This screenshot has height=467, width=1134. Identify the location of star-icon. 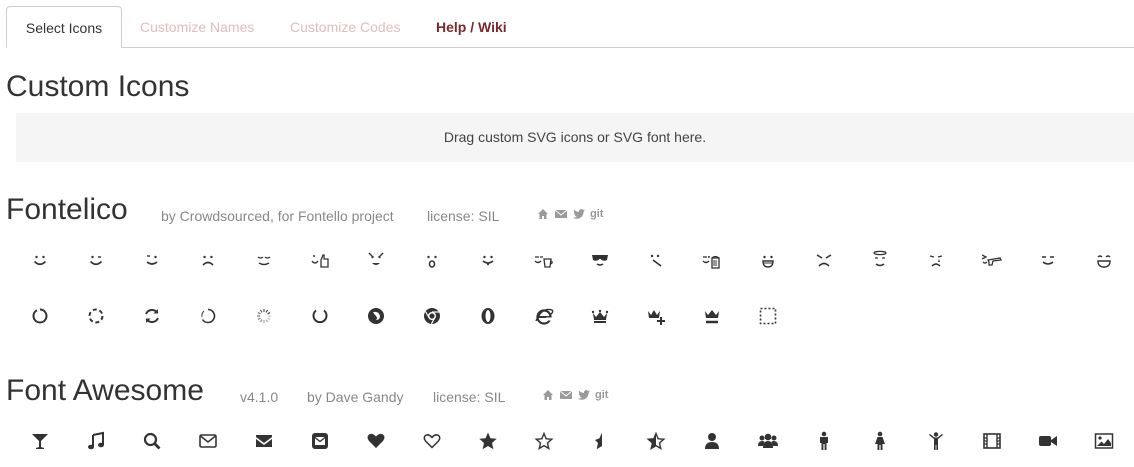
(488, 441).